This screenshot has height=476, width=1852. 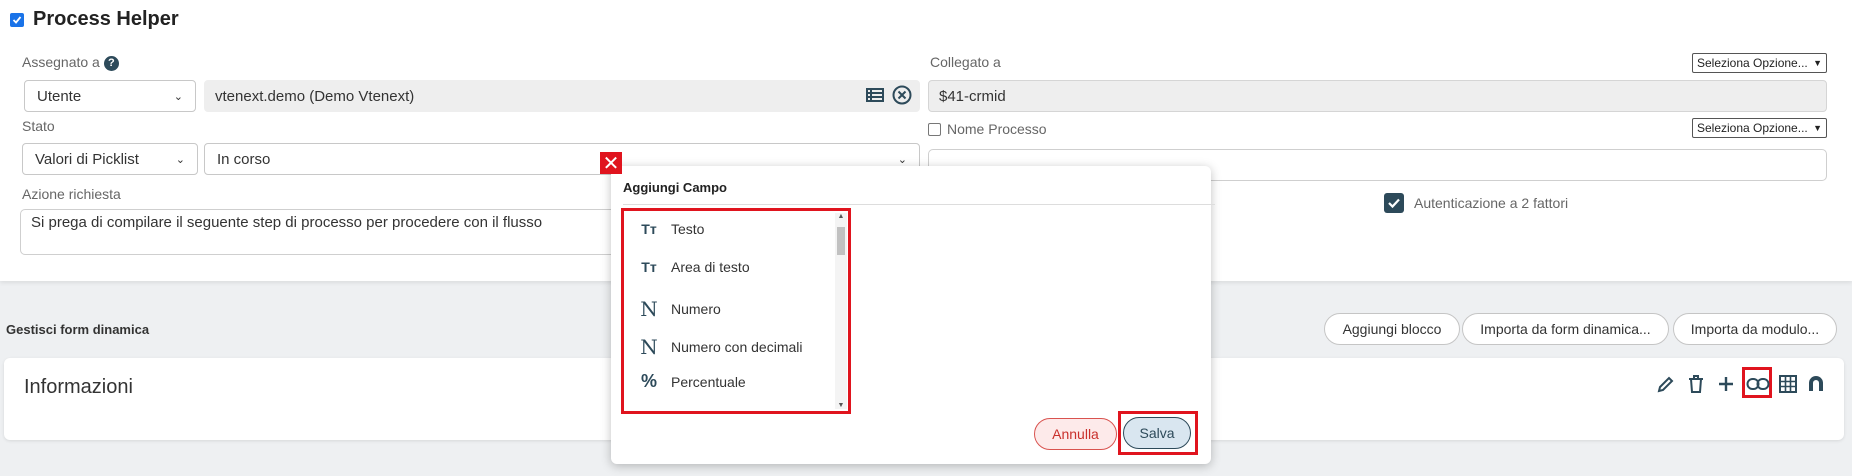 I want to click on process-name-option-select: Seleziona Opzione... ▼, so click(x=1759, y=128).